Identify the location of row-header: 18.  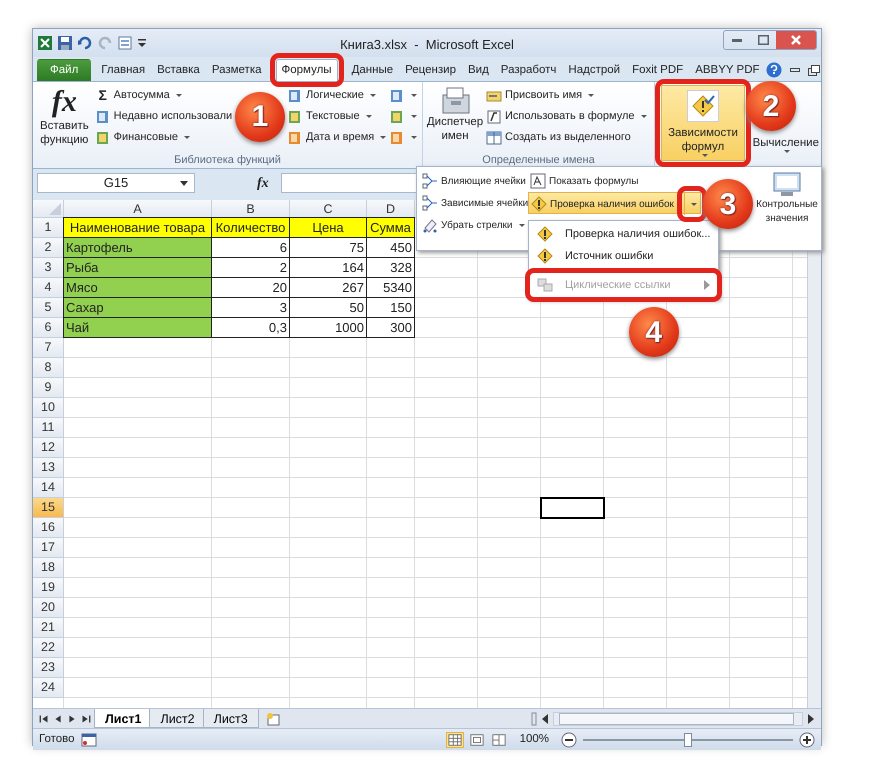
(48, 568).